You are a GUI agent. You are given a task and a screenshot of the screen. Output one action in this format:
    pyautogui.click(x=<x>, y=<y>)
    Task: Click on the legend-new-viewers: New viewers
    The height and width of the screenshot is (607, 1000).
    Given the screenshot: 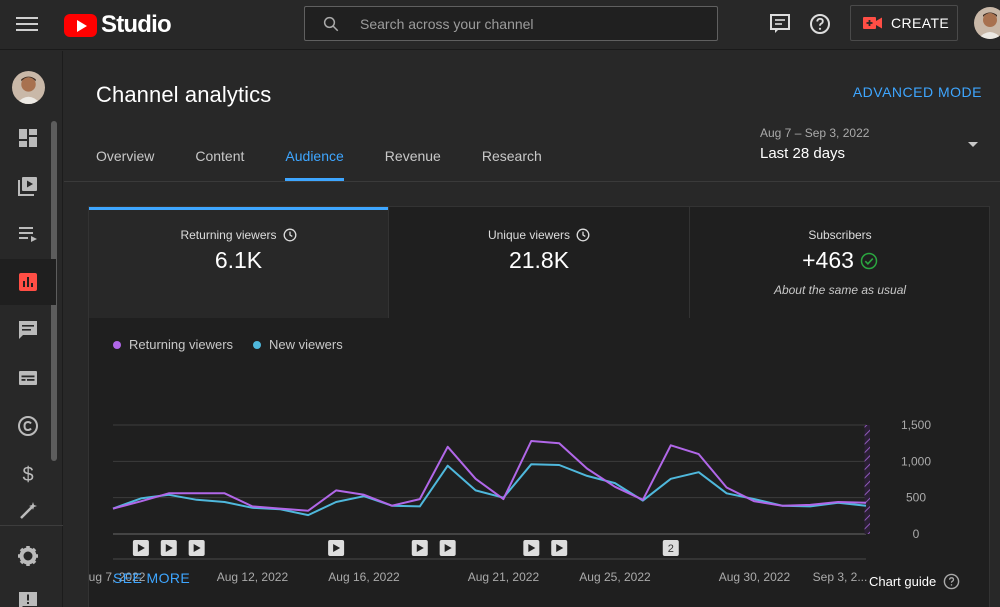 What is the action you would take?
    pyautogui.click(x=298, y=344)
    